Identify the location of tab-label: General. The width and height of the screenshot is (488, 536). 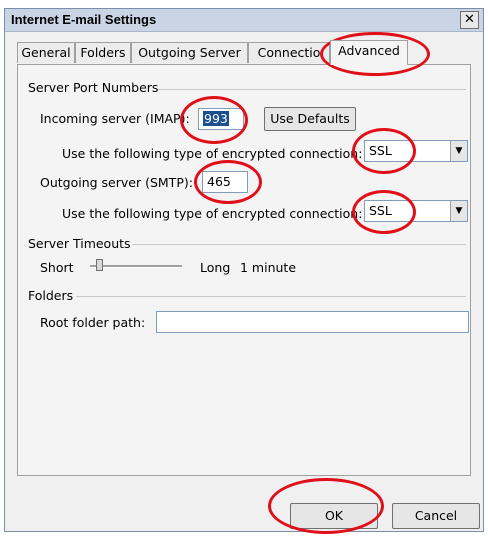
(46, 52).